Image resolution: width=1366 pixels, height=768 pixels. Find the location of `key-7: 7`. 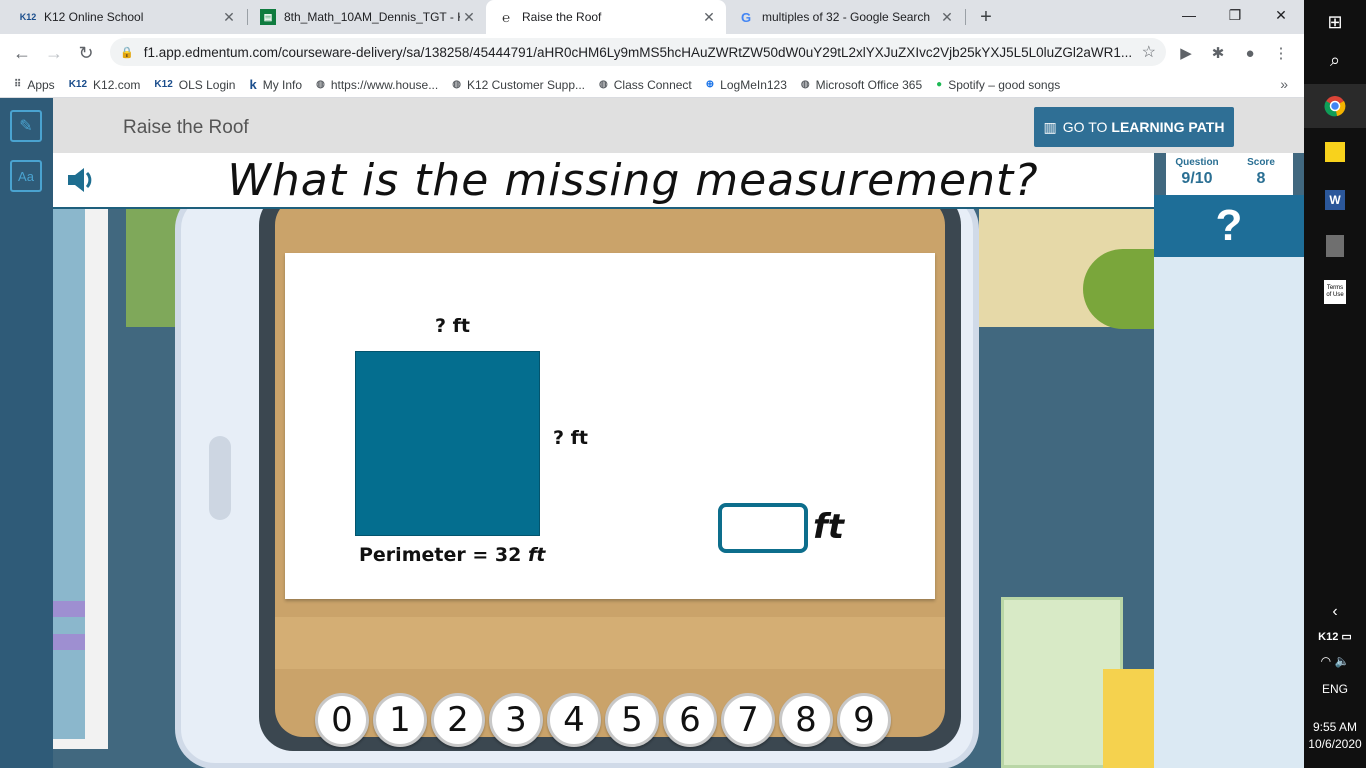

key-7: 7 is located at coordinates (748, 720).